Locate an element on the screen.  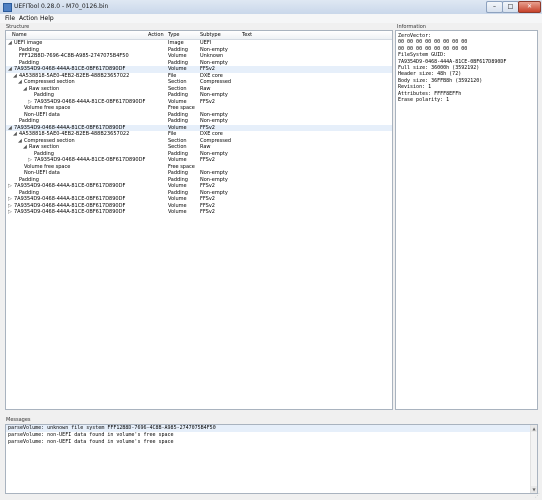
menu-bar: File Action Help is located at coordinates (271, 18).